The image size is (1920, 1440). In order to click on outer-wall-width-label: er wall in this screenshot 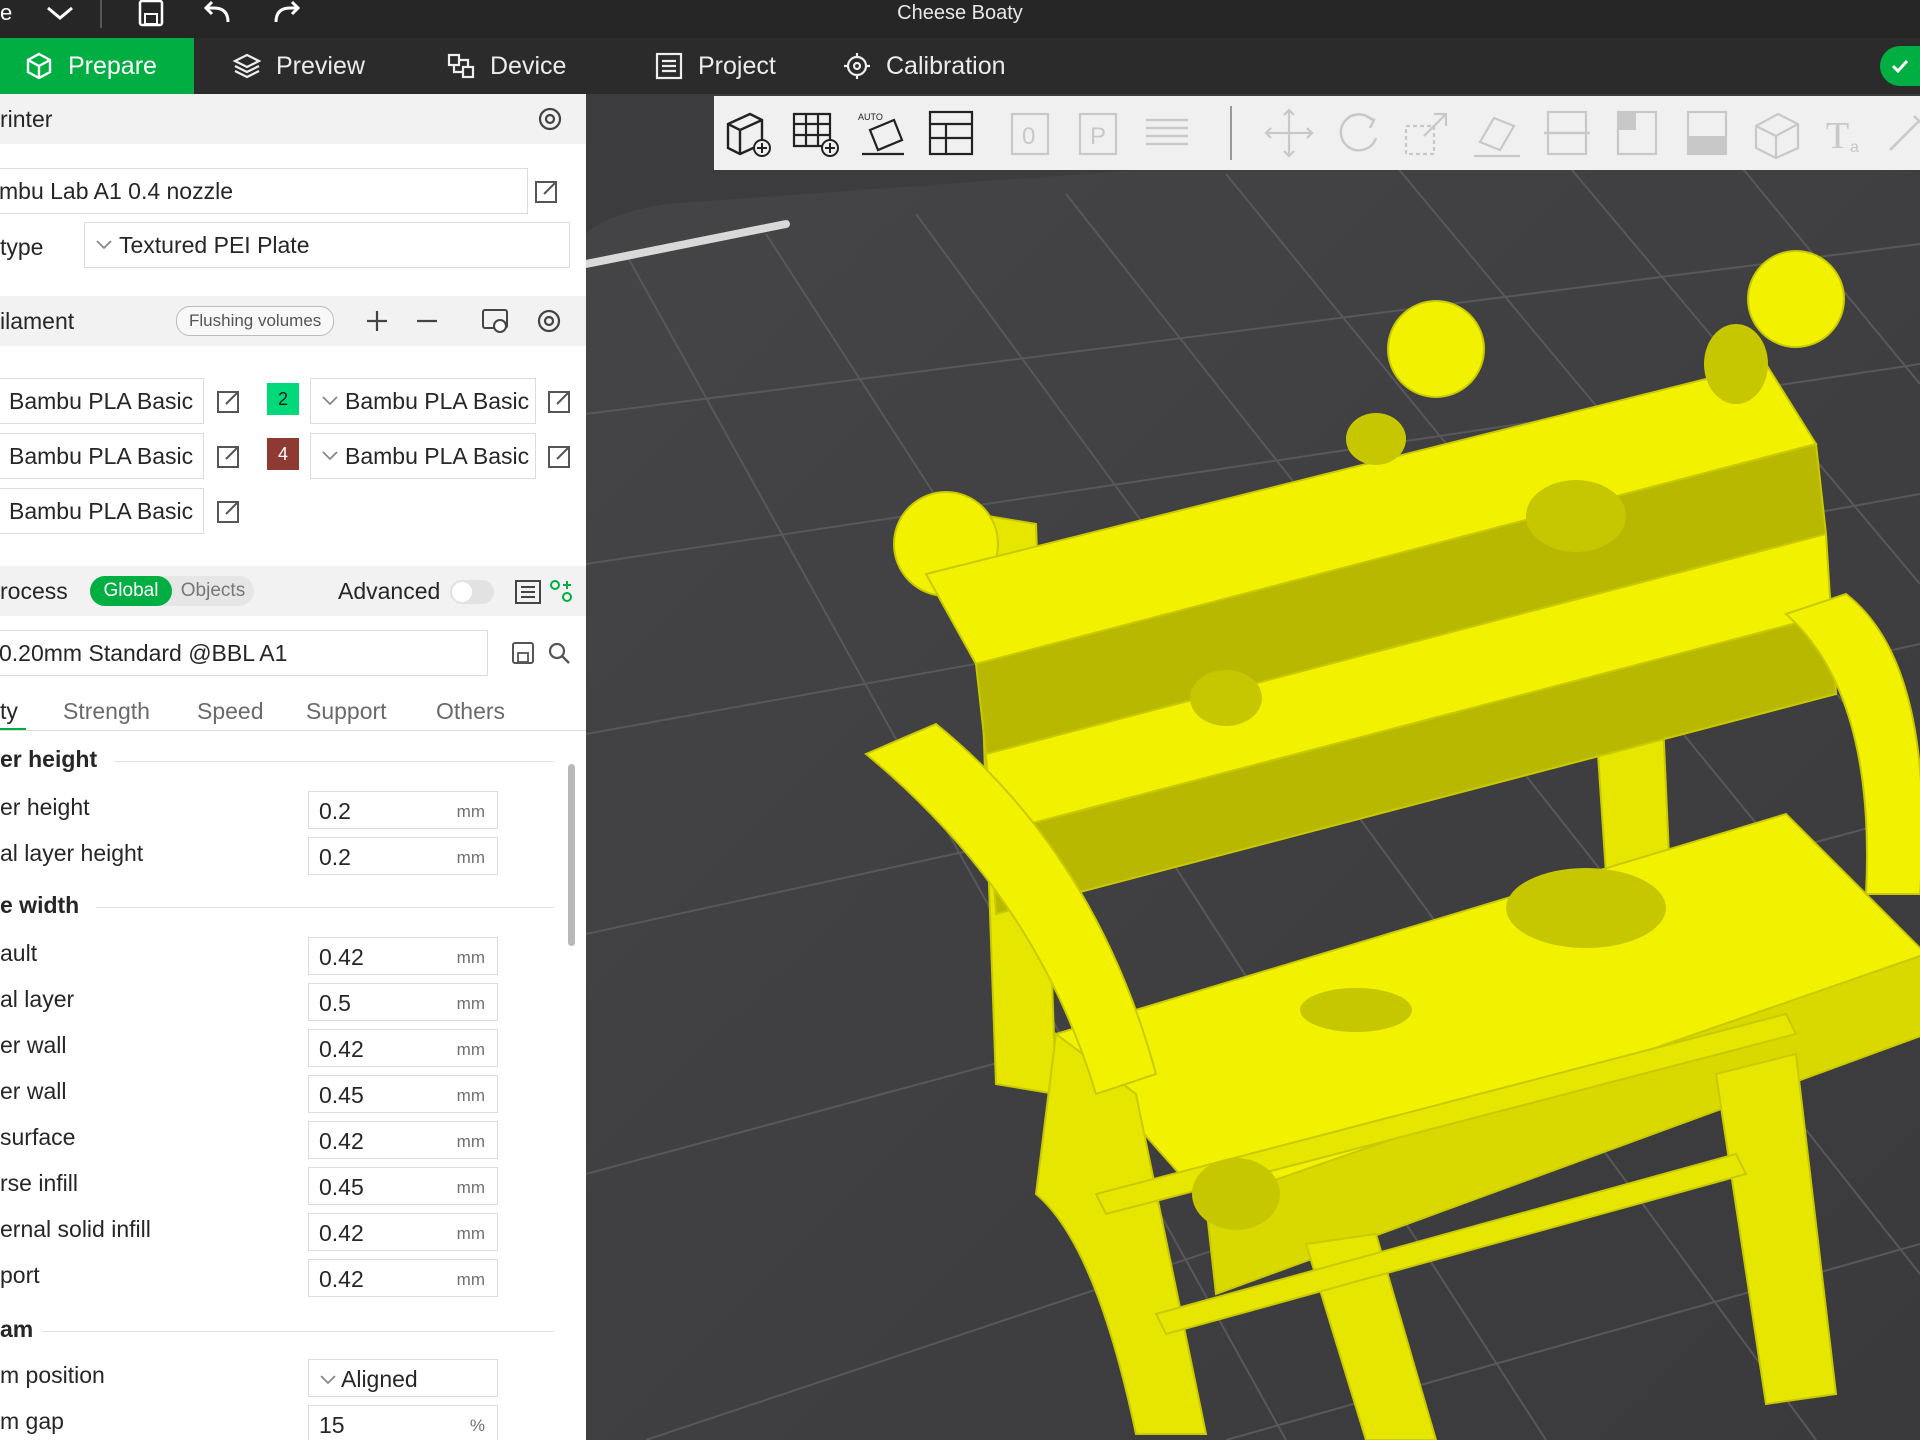, I will do `click(33, 1045)`.